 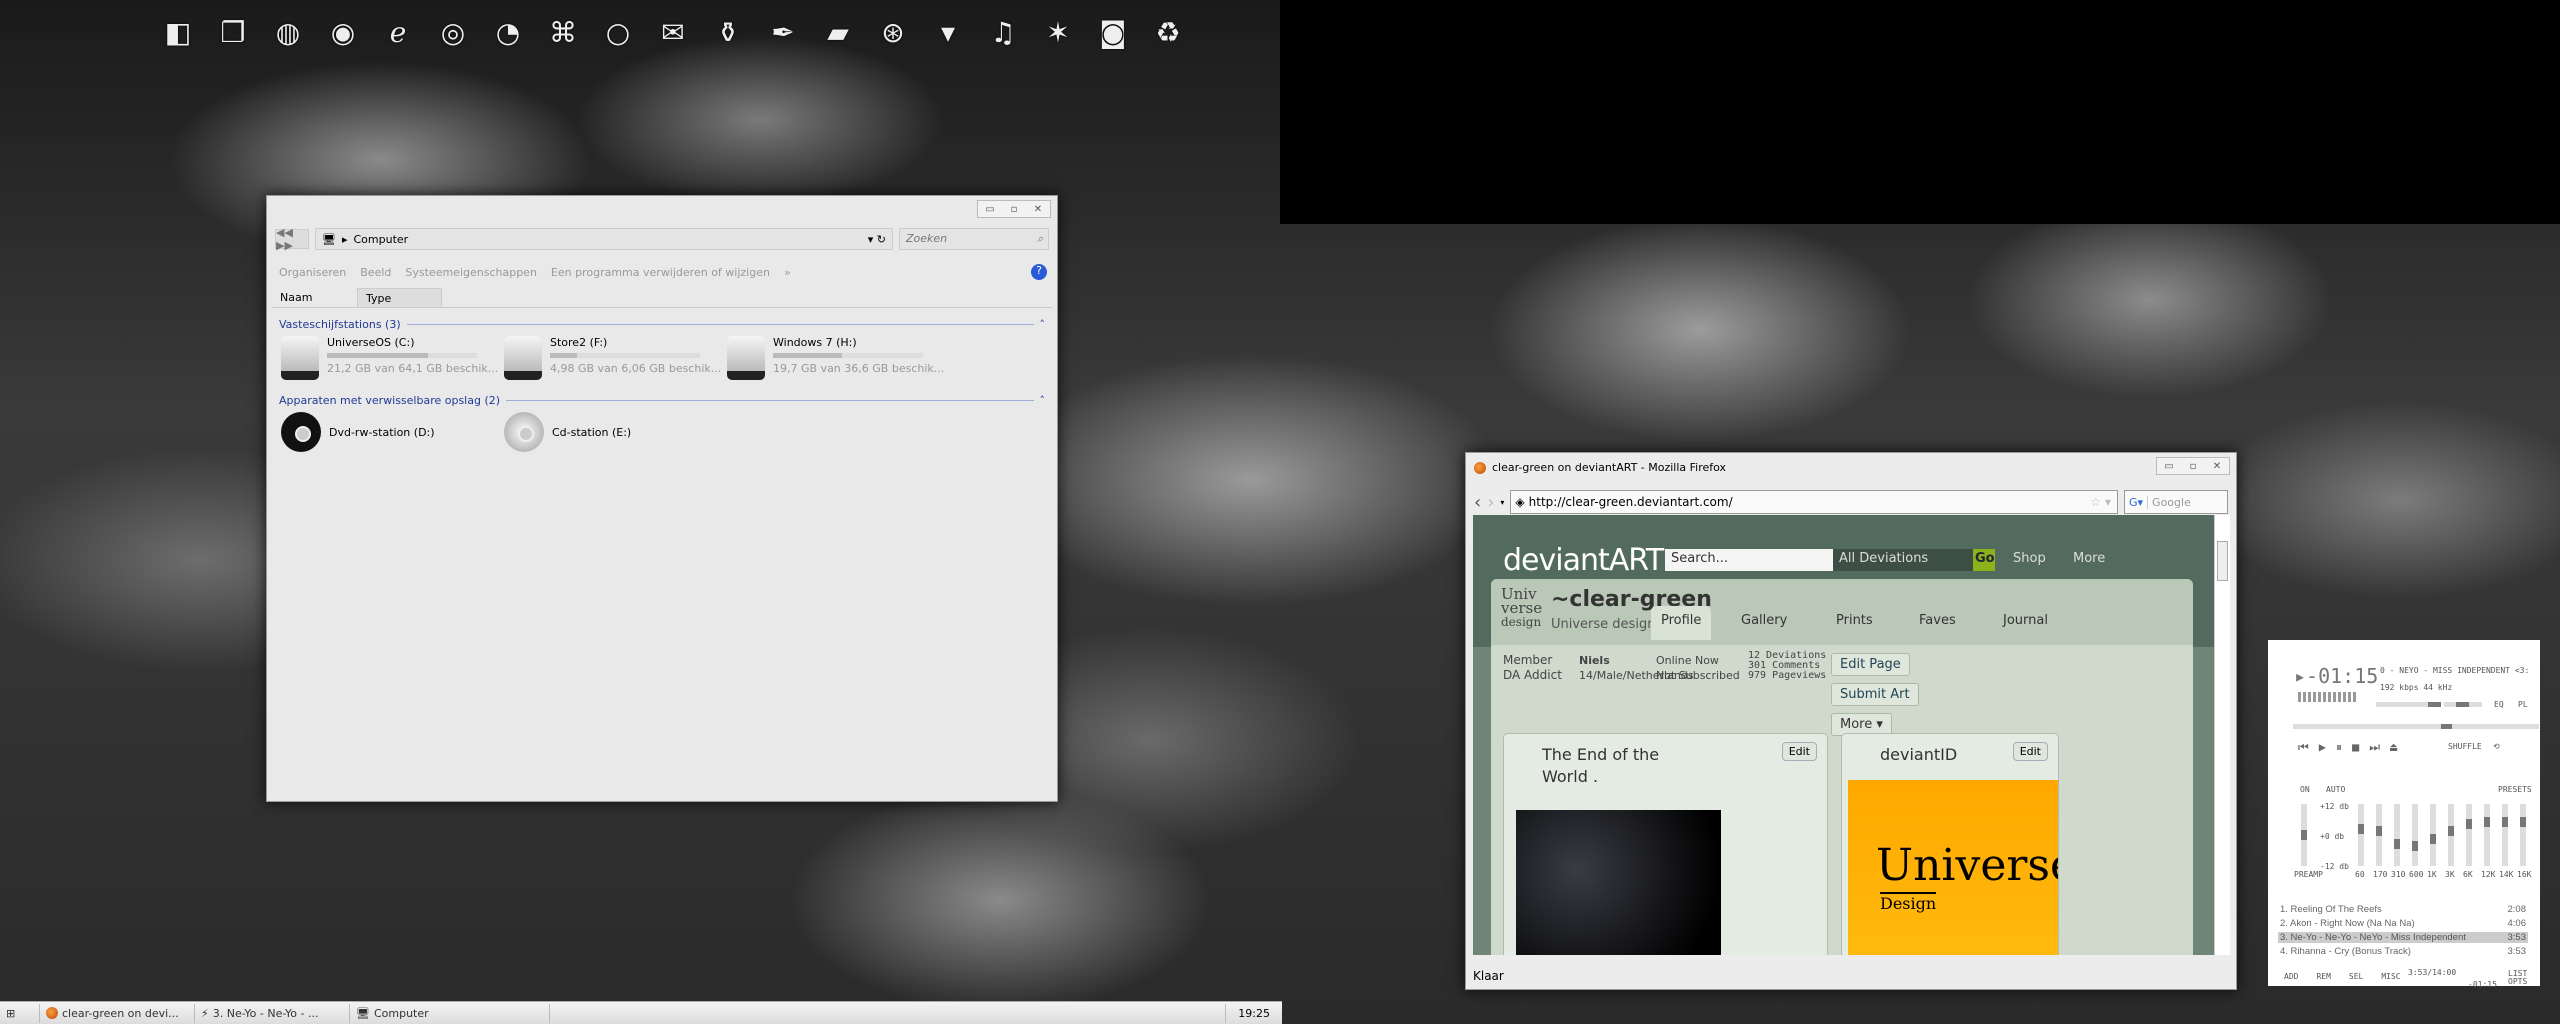 I want to click on tab-prints: Prints, so click(x=1854, y=620).